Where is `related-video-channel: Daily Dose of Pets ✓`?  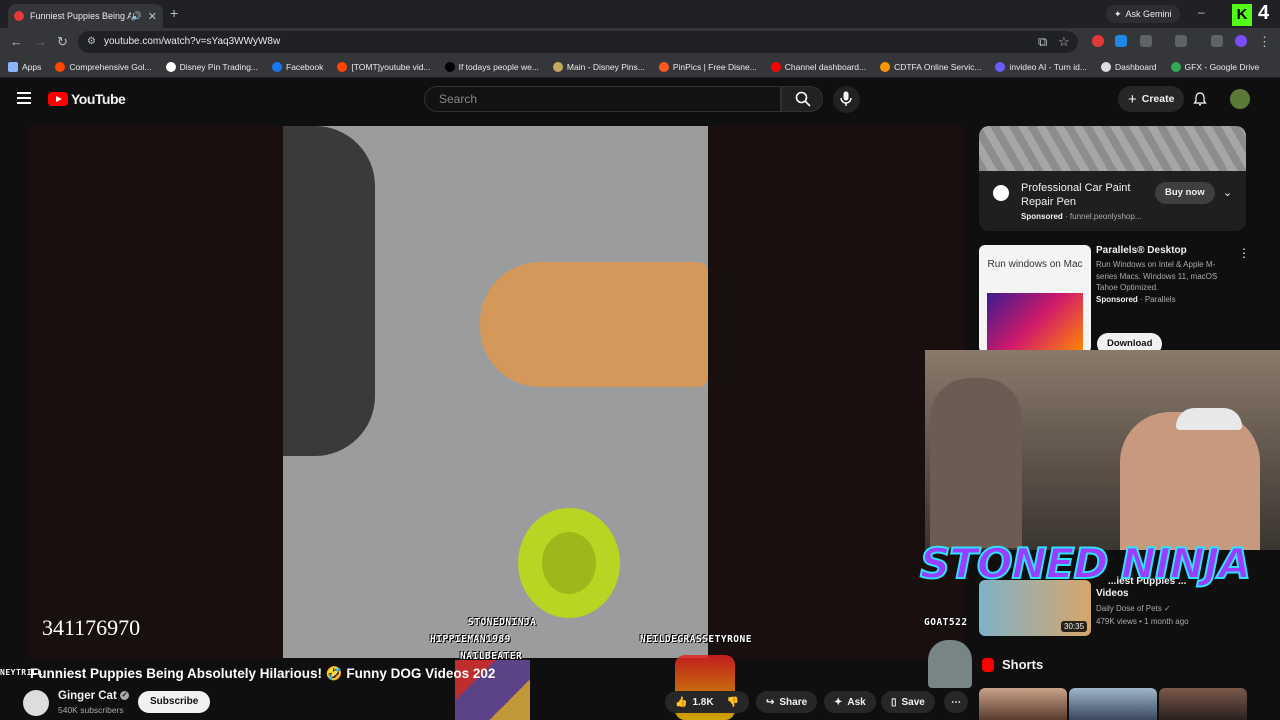 related-video-channel: Daily Dose of Pets ✓ is located at coordinates (1133, 608).